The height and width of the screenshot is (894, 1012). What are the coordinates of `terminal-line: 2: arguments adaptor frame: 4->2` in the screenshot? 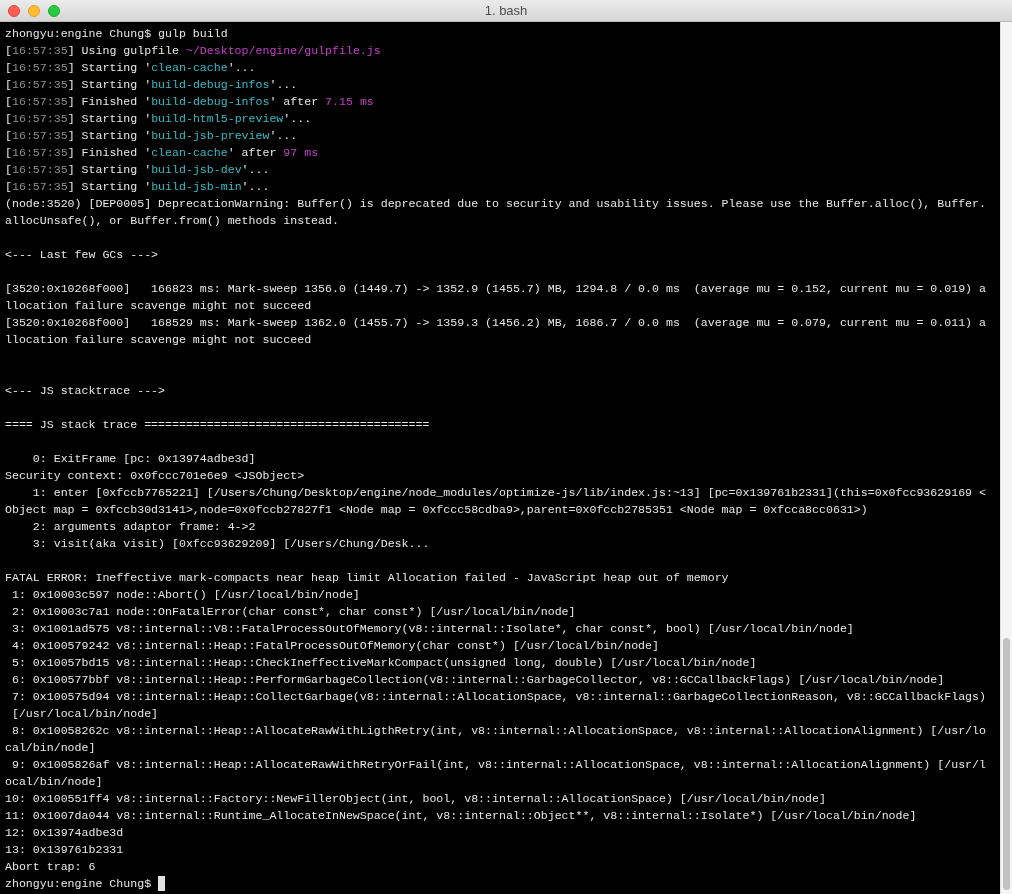 It's located at (143, 527).